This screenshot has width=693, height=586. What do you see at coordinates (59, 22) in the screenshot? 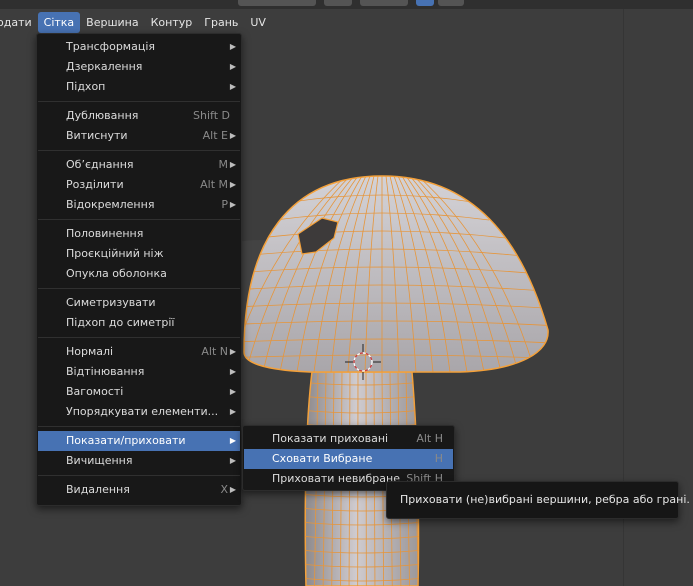
I see `menu-mesh: Сітка` at bounding box center [59, 22].